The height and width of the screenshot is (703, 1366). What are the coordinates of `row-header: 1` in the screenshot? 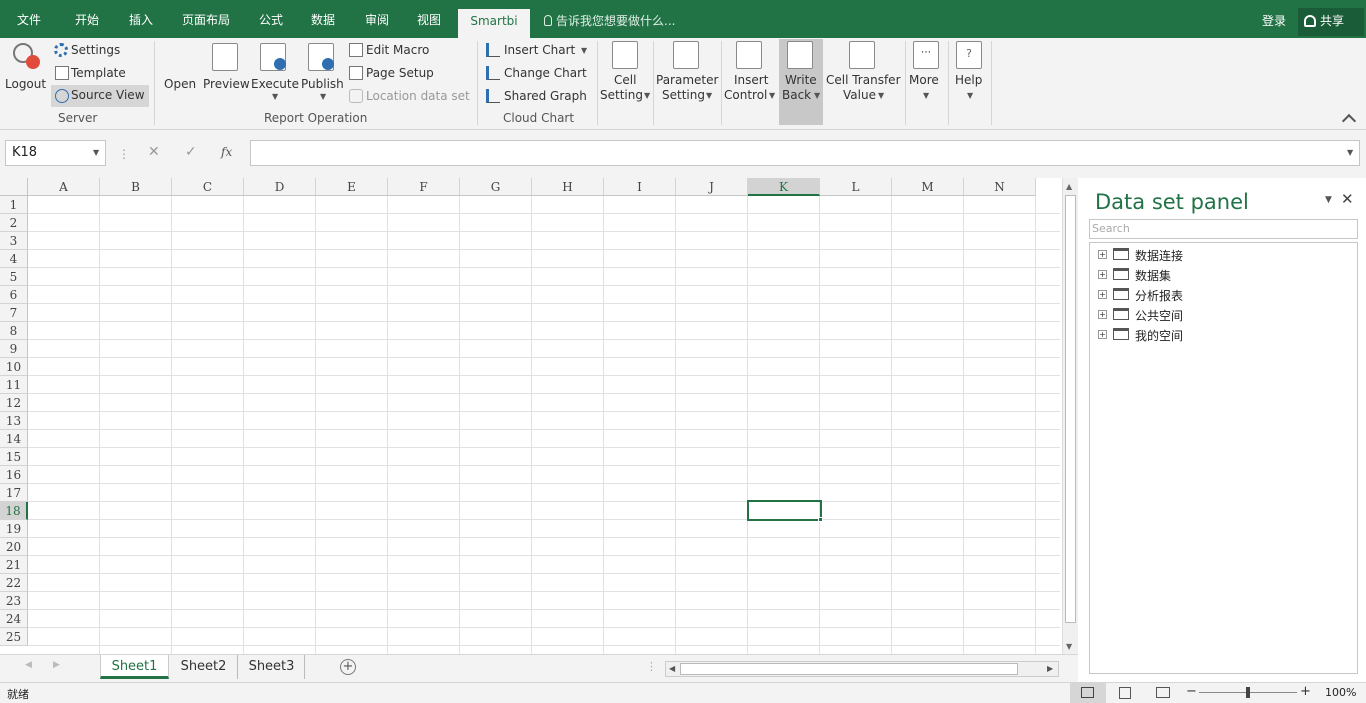 It's located at (14, 205).